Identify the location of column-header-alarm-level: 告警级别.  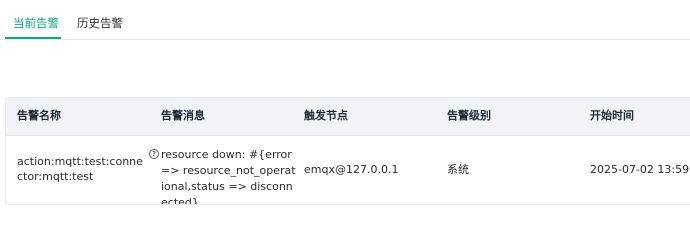
(469, 116).